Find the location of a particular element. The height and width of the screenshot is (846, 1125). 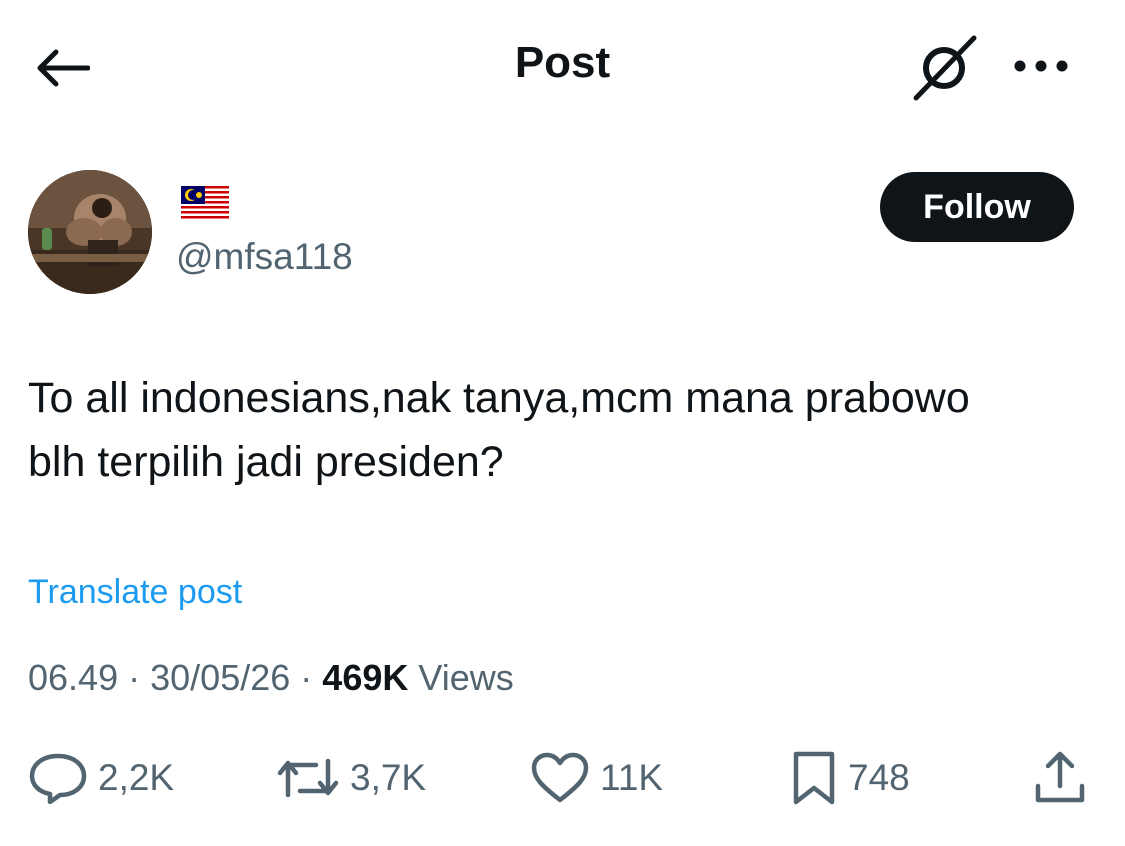

grok-icon is located at coordinates (945, 68).